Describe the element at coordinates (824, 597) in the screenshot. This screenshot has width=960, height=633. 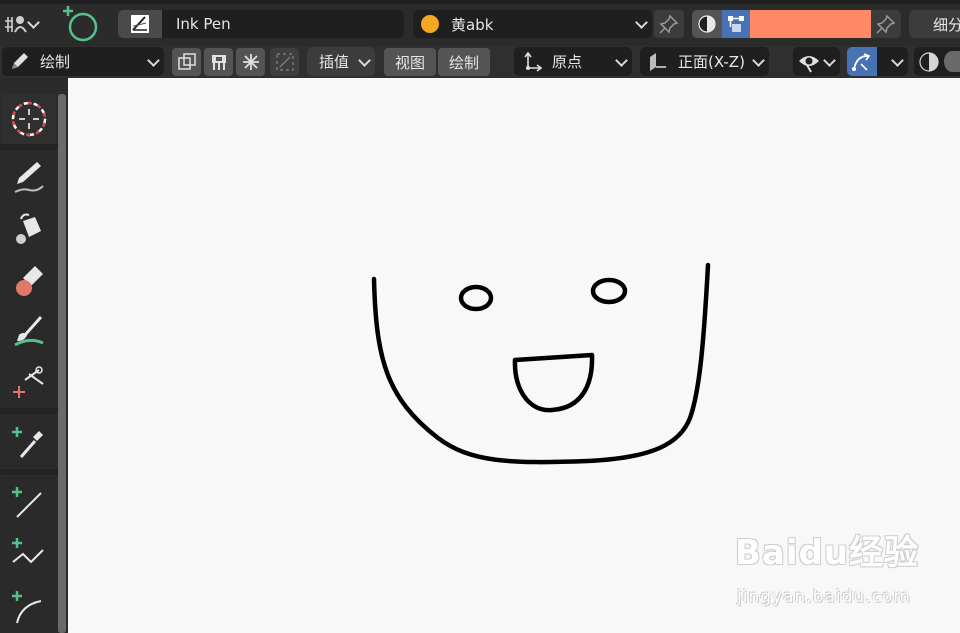
I see `watermark-url: jingyan.baidu.com` at that location.